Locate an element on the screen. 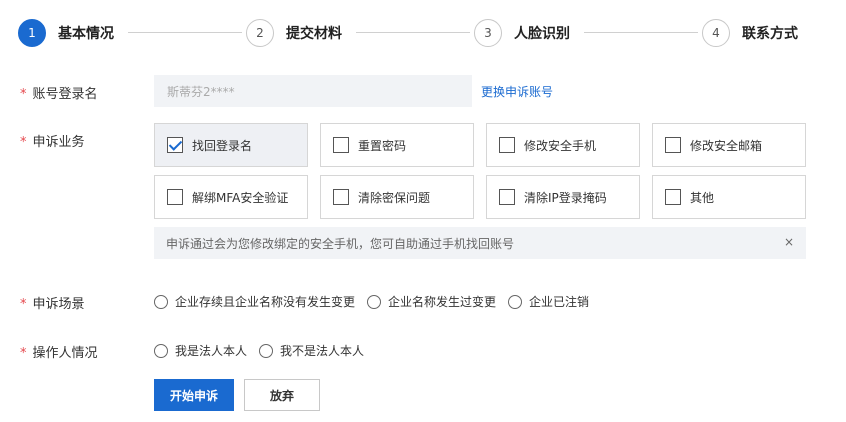 This screenshot has height=422, width=846. business-option-clear-ip-mask: 清除IP登录掩码 is located at coordinates (563, 197).